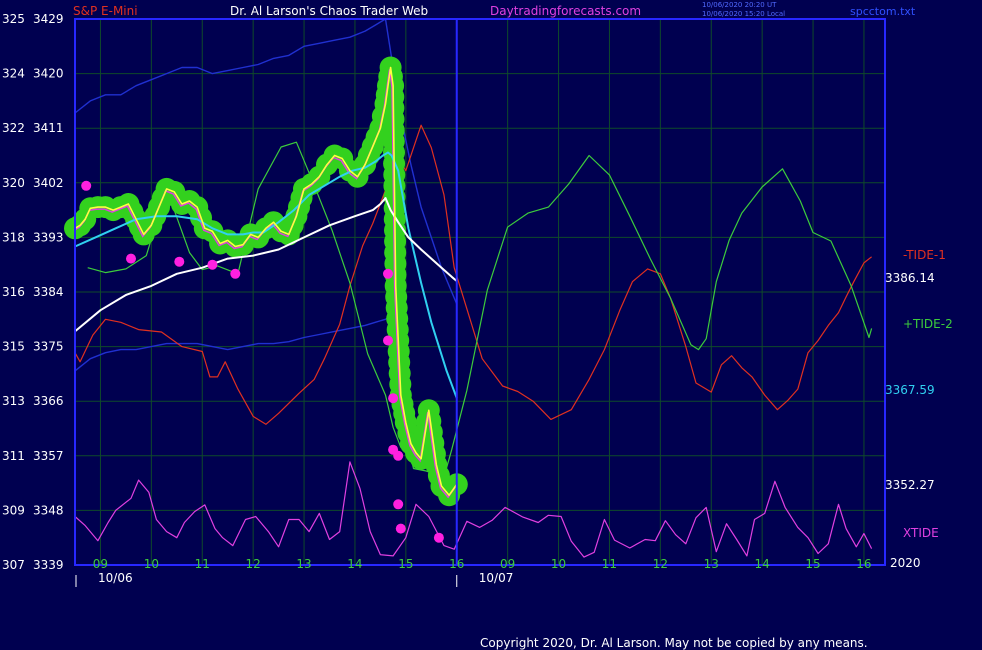 The width and height of the screenshot is (982, 650). I want to click on y-tick-label-outer: 313, so click(13, 401).